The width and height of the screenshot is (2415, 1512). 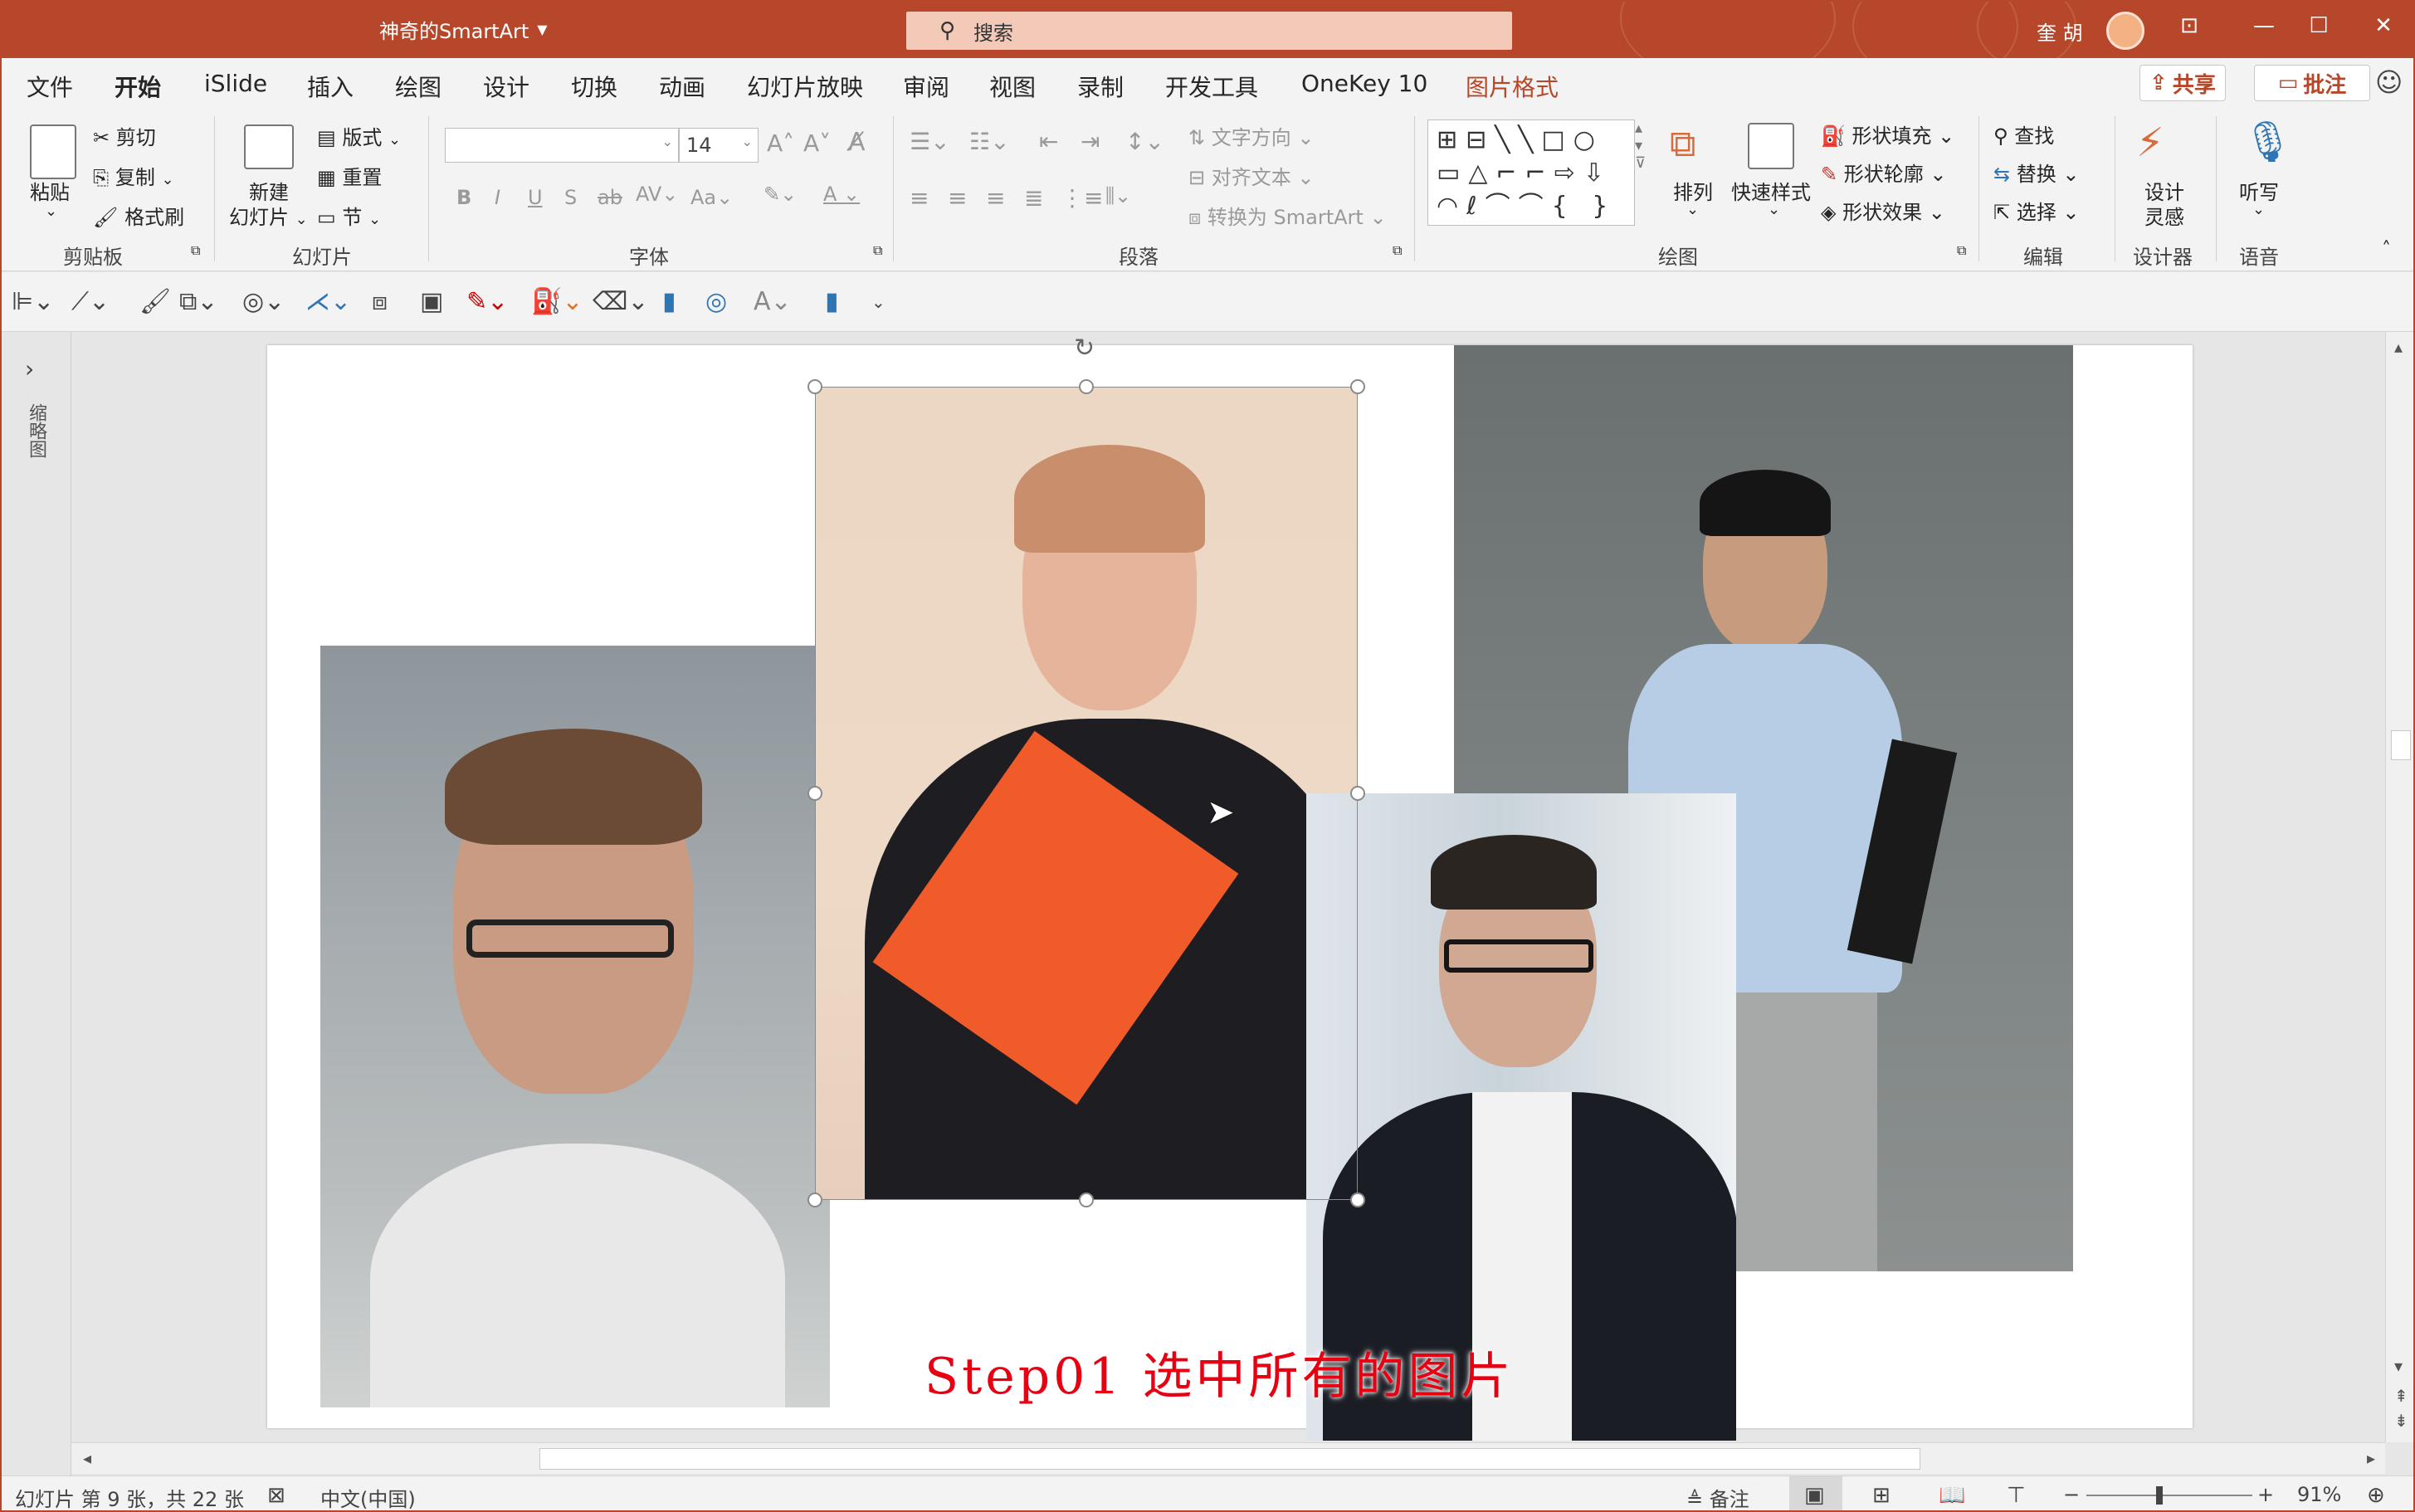 What do you see at coordinates (380, 301) in the screenshot?
I see `crop-icon: ⧈` at bounding box center [380, 301].